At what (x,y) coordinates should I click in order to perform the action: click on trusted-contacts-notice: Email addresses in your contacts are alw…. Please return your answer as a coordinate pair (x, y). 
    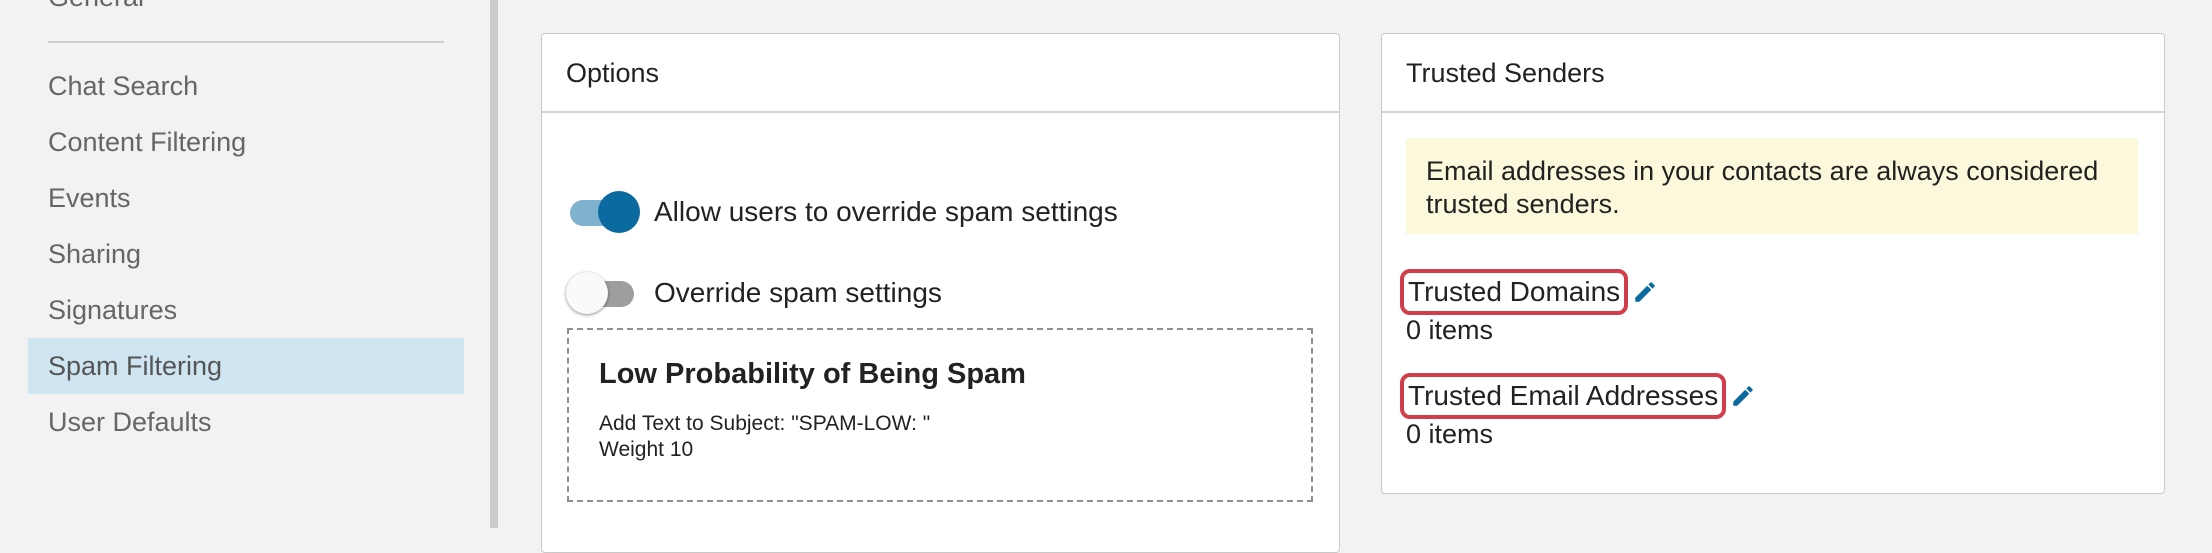
    Looking at the image, I should click on (1772, 186).